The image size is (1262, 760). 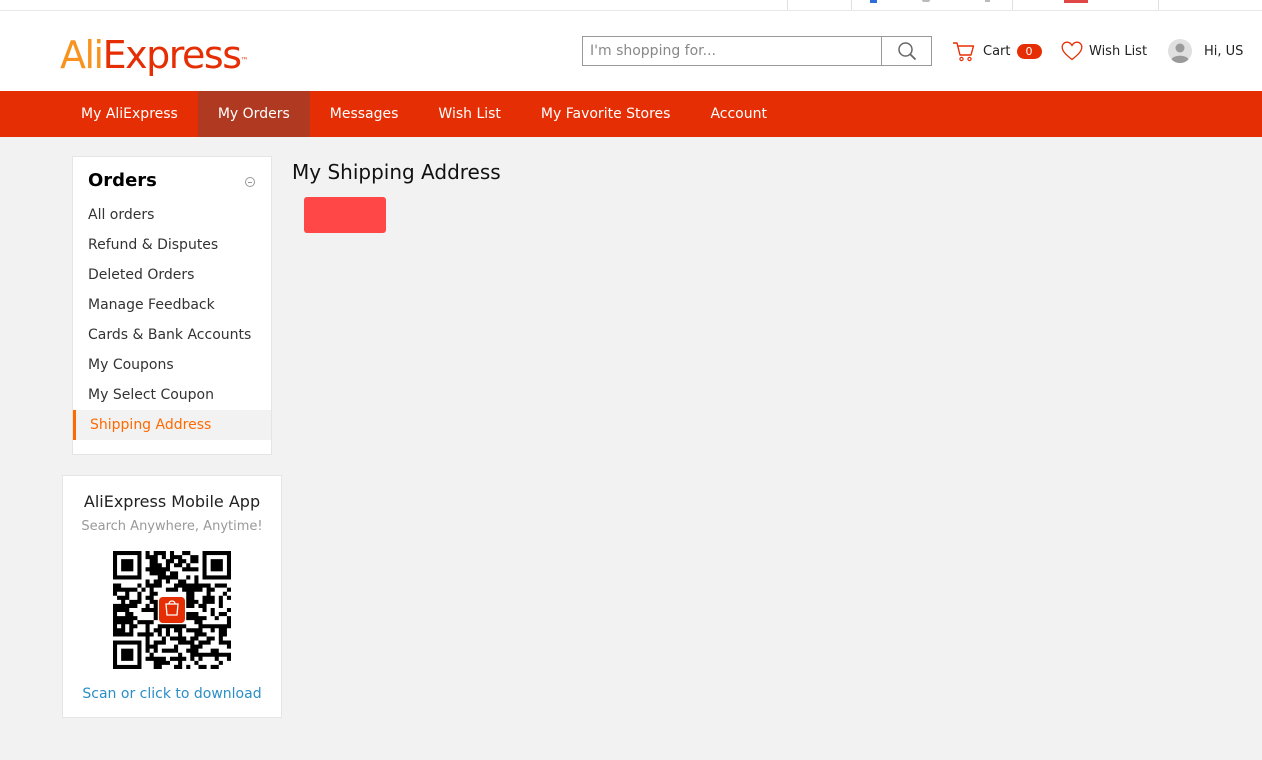 What do you see at coordinates (172, 335) in the screenshot?
I see `sidebar-item-cards-bank-accounts: Cards & Bank Accounts` at bounding box center [172, 335].